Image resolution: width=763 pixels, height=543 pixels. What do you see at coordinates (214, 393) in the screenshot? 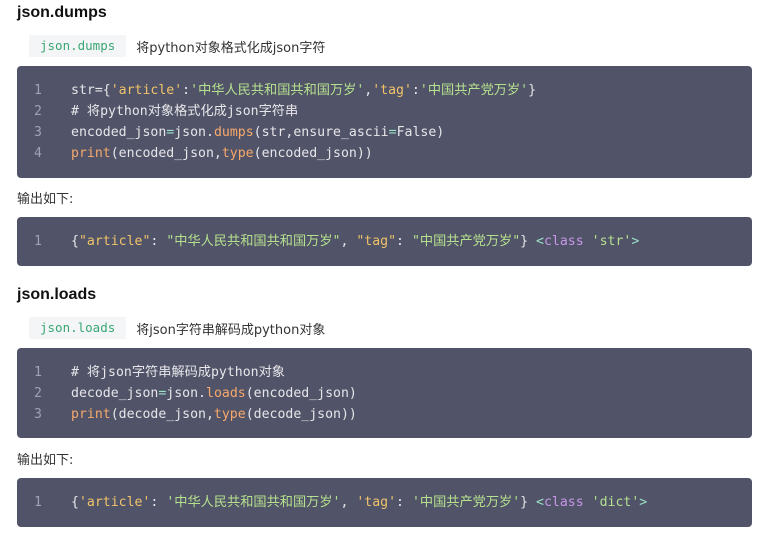
I see `code-line: decode_json=json.loads(encoded_json)` at bounding box center [214, 393].